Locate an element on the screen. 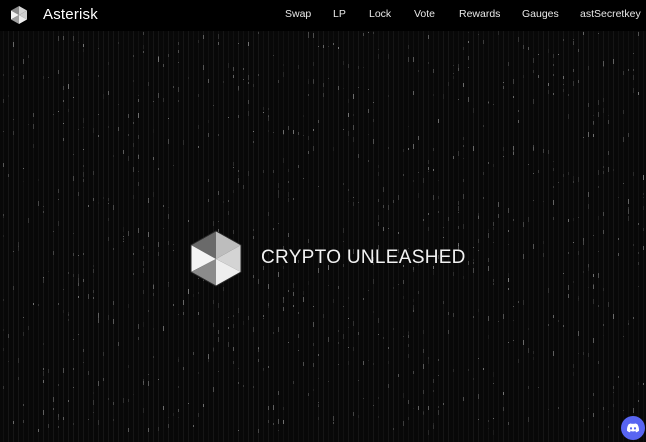 The height and width of the screenshot is (442, 646). nav-gauges: Gauges is located at coordinates (540, 14).